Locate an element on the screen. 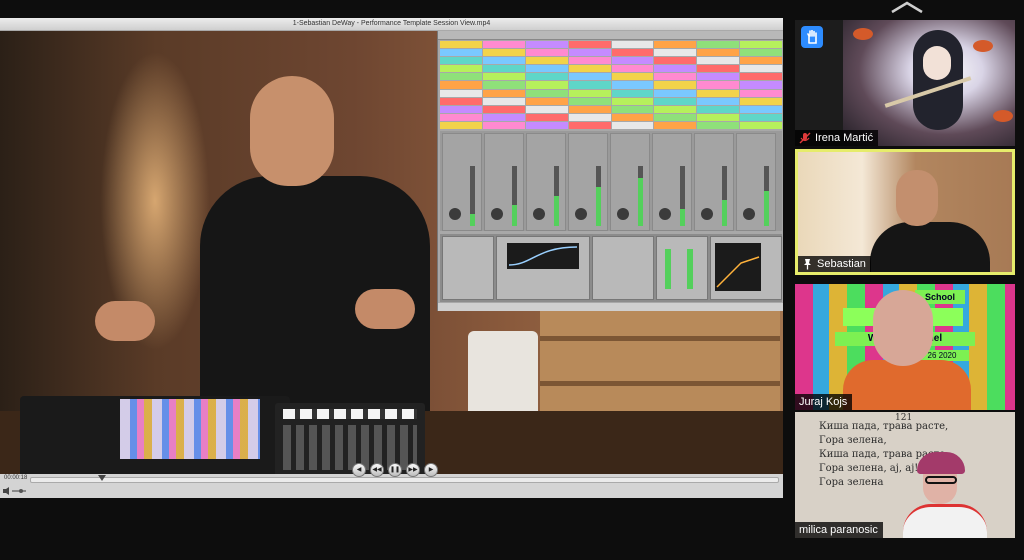 Image resolution: width=1024 pixels, height=560 pixels. pad-grid is located at coordinates (190, 429).